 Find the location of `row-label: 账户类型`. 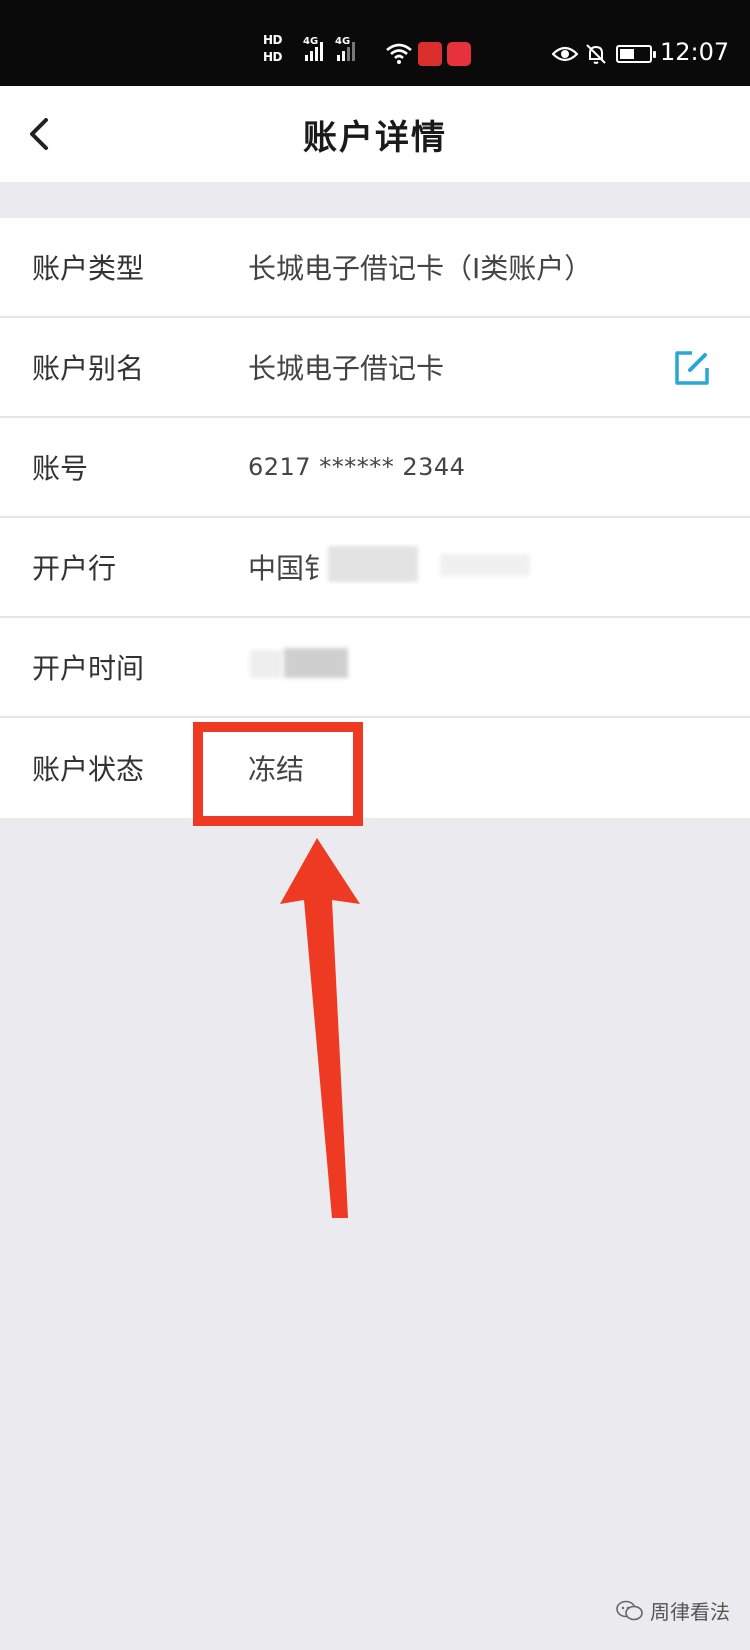

row-label: 账户类型 is located at coordinates (88, 268).